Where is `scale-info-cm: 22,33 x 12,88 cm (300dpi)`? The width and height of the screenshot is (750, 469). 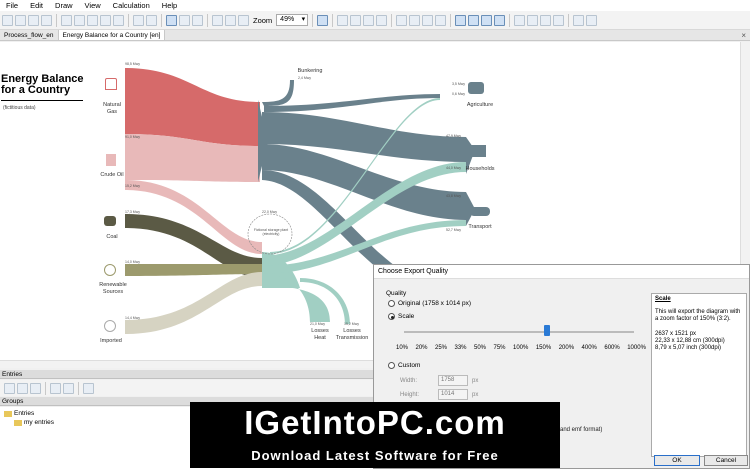 scale-info-cm: 22,33 x 12,88 cm (300dpi) is located at coordinates (690, 341).